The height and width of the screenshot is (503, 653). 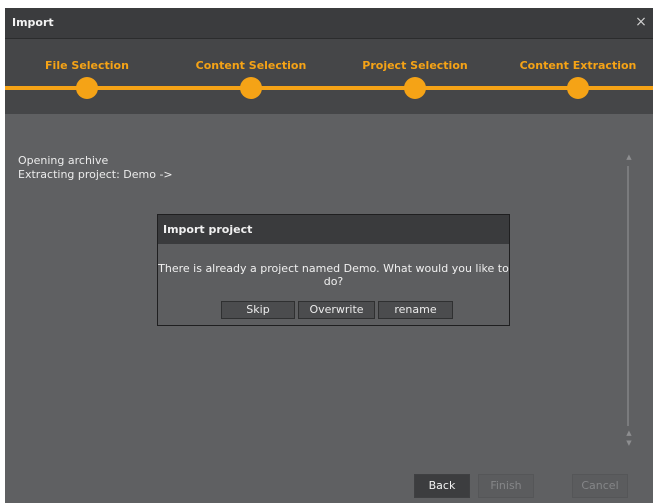 What do you see at coordinates (600, 486) in the screenshot?
I see `cancel-button: Cancel` at bounding box center [600, 486].